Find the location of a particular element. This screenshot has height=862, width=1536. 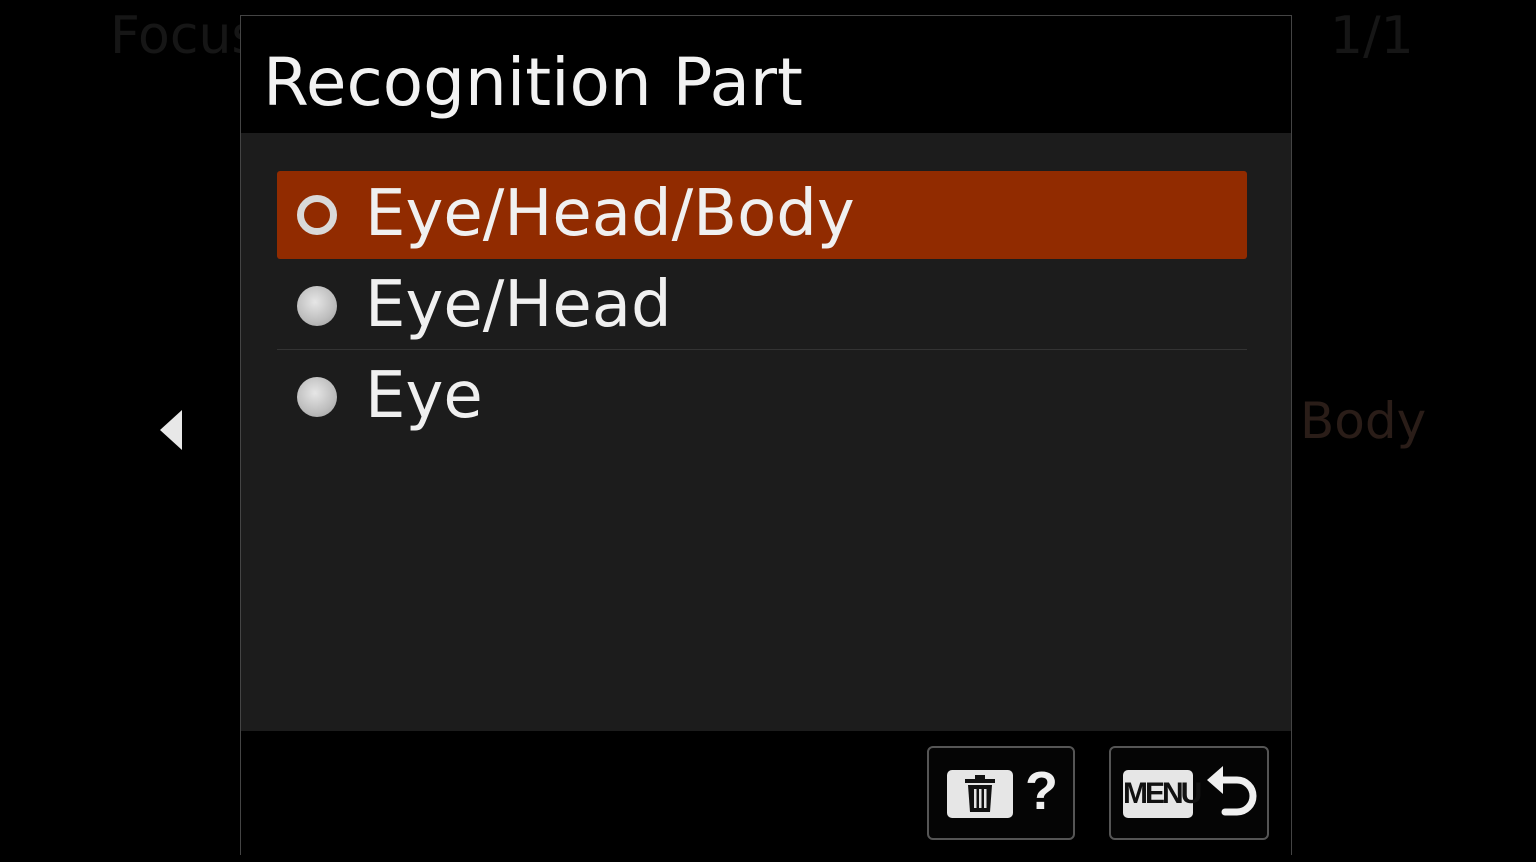

background-page-indicator: 1/1 is located at coordinates (1372, 36).